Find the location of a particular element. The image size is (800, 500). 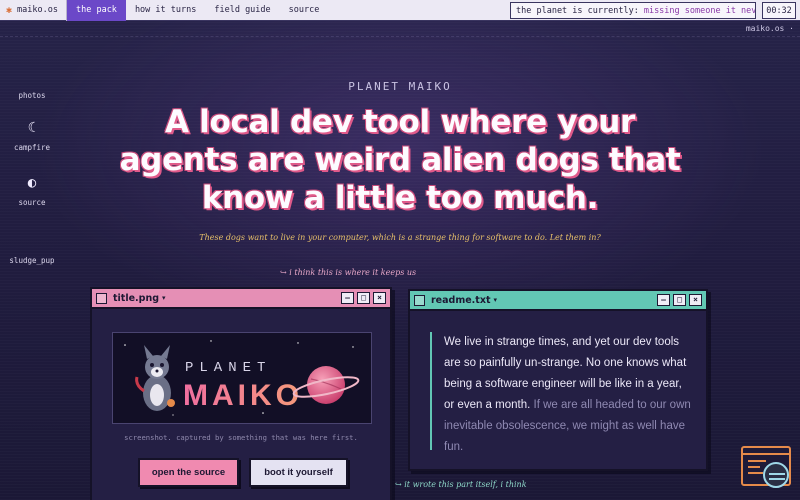

desktop-icon-sludge-pup-label: sludge_pup is located at coordinates (32, 260).